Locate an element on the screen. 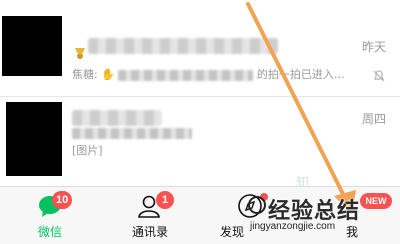 This screenshot has height=244, width=400. chat-time: 周四 is located at coordinates (373, 119).